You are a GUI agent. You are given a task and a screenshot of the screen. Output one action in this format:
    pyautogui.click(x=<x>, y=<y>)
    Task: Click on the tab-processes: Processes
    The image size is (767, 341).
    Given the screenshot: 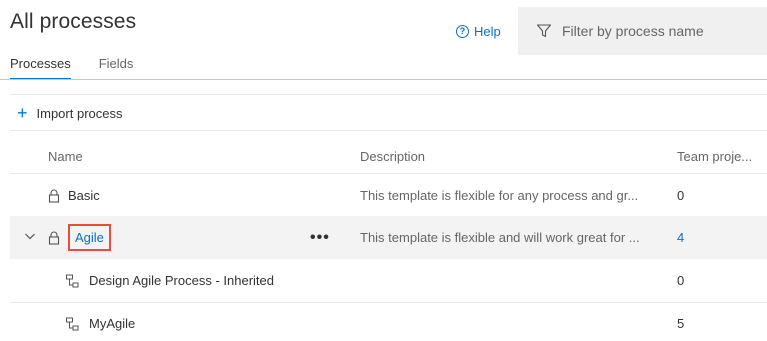 What is the action you would take?
    pyautogui.click(x=40, y=68)
    